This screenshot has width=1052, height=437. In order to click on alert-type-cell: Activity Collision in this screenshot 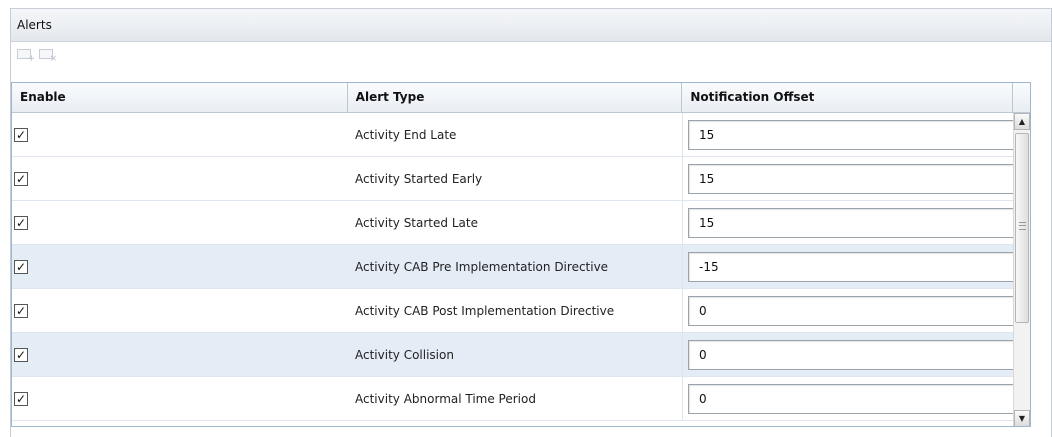, I will do `click(515, 355)`.